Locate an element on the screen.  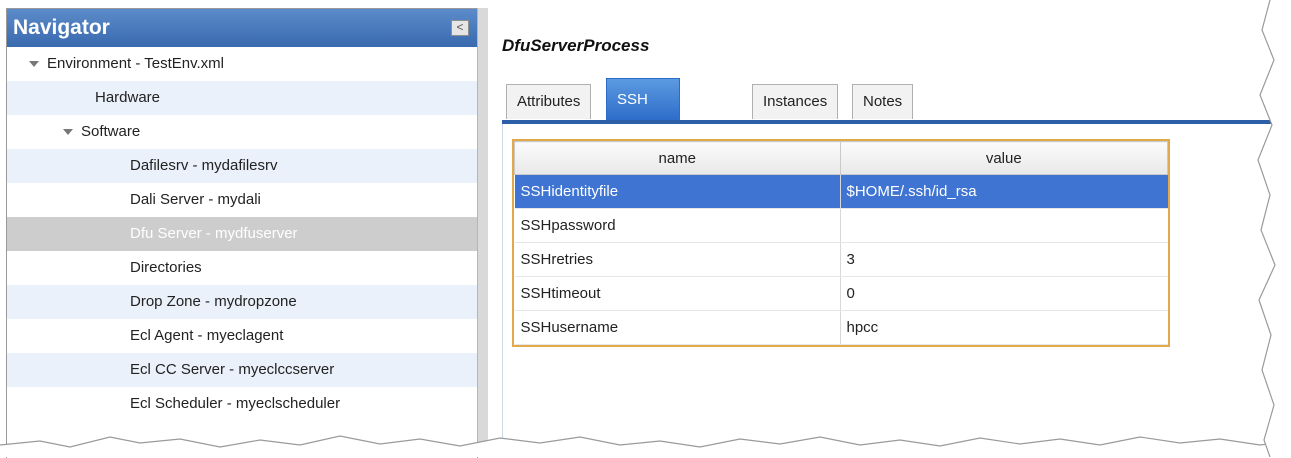
tree-item-label: Dali Server - mydali is located at coordinates (195, 199).